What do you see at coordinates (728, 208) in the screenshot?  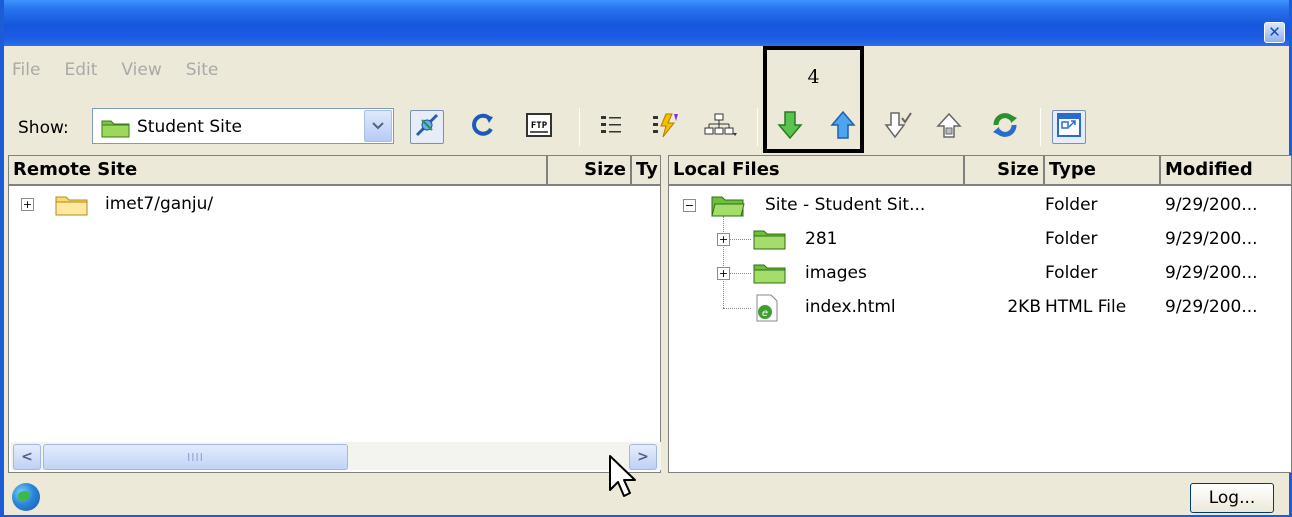 I see `folder-open-icon` at bounding box center [728, 208].